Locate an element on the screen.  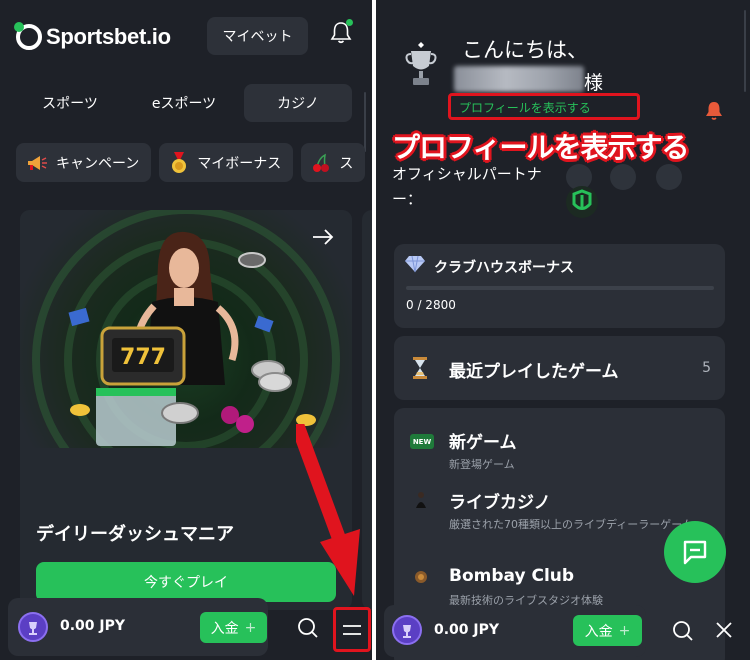
chat-bubble-icon is located at coordinates (695, 552).